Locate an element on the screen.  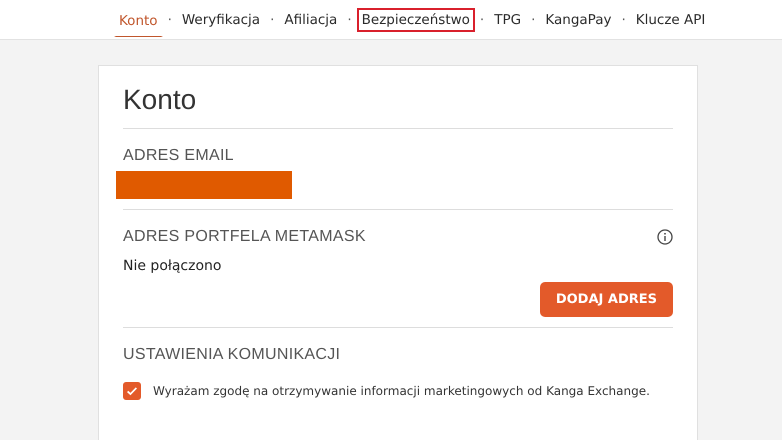
nav-tab: Weryfikacja is located at coordinates (221, 20).